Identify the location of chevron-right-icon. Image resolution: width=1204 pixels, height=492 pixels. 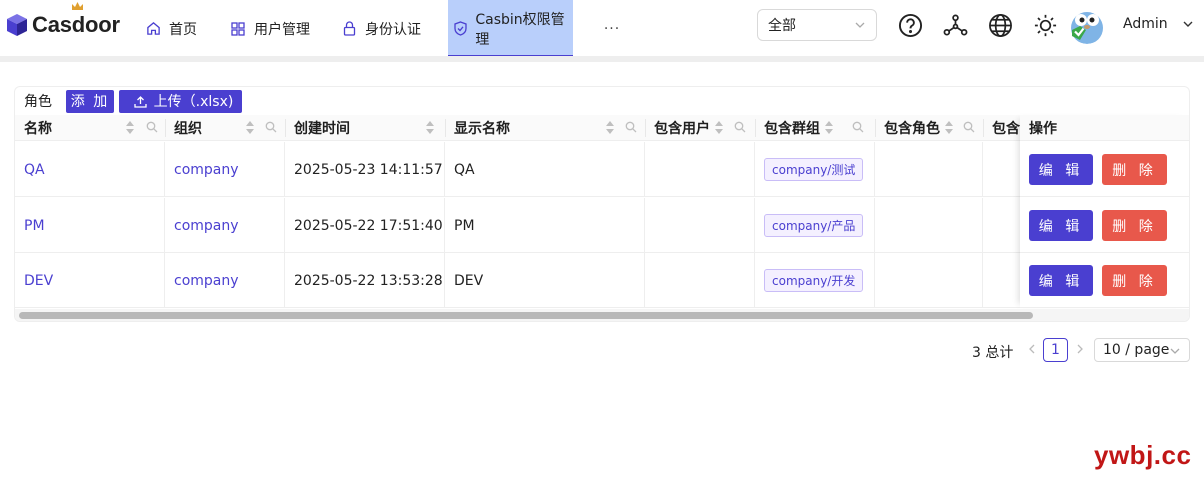
(1080, 349).